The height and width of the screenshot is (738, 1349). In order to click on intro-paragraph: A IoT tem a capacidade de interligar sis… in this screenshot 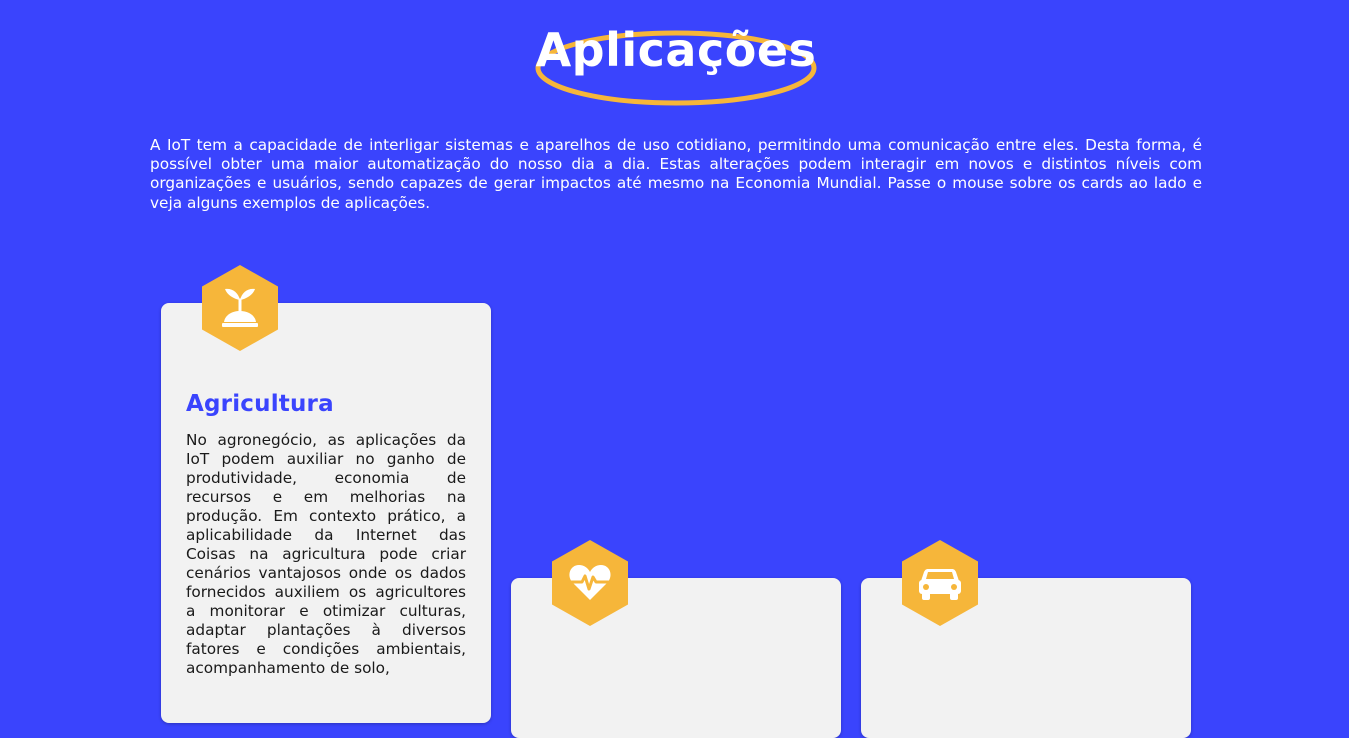, I will do `click(676, 174)`.